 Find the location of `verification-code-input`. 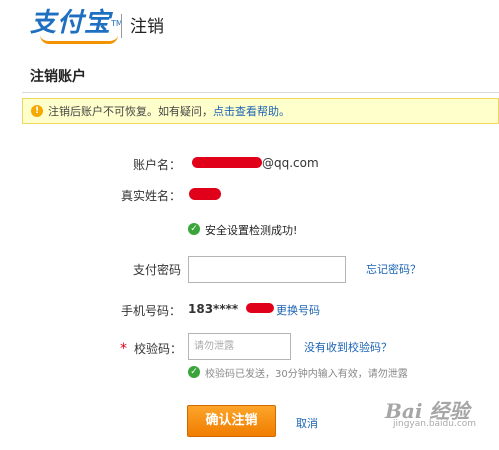

verification-code-input is located at coordinates (239, 346).